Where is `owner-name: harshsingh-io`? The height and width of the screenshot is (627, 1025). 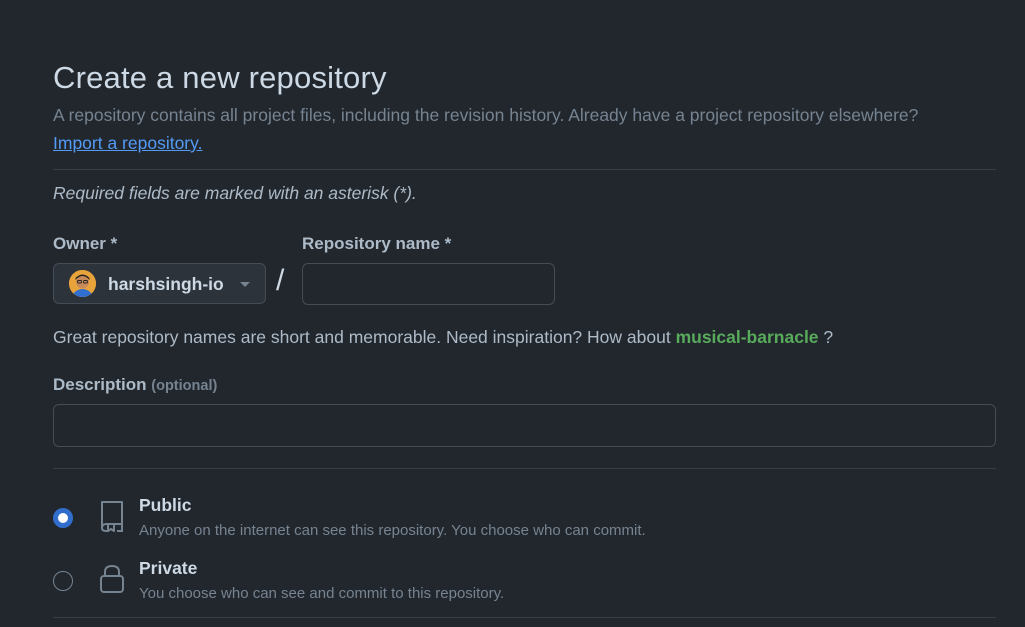 owner-name: harshsingh-io is located at coordinates (166, 284).